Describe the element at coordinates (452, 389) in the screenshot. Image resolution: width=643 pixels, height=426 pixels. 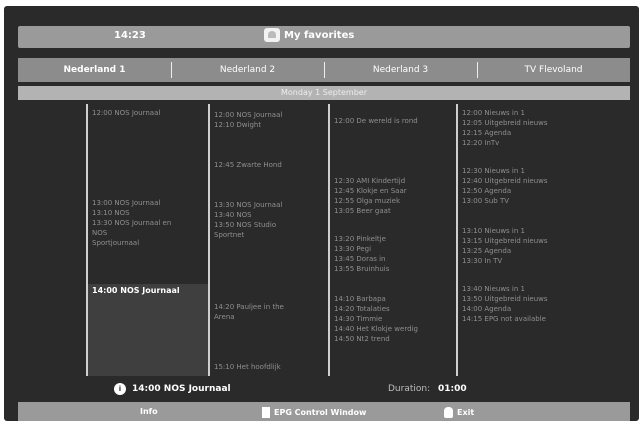
I see `duration-value: 01:00` at that location.